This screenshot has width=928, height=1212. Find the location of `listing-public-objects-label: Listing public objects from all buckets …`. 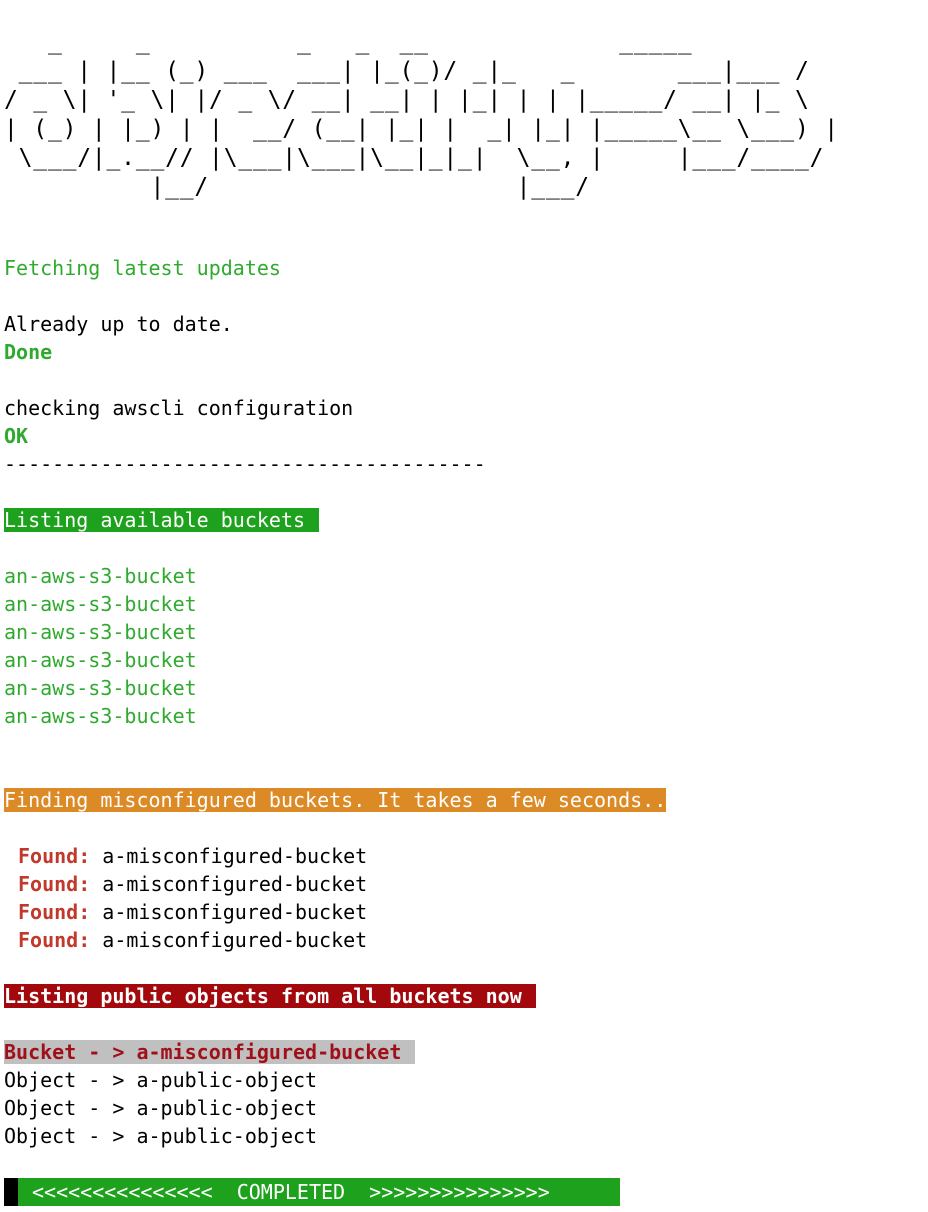

listing-public-objects-label: Listing public objects from all buckets … is located at coordinates (270, 996).